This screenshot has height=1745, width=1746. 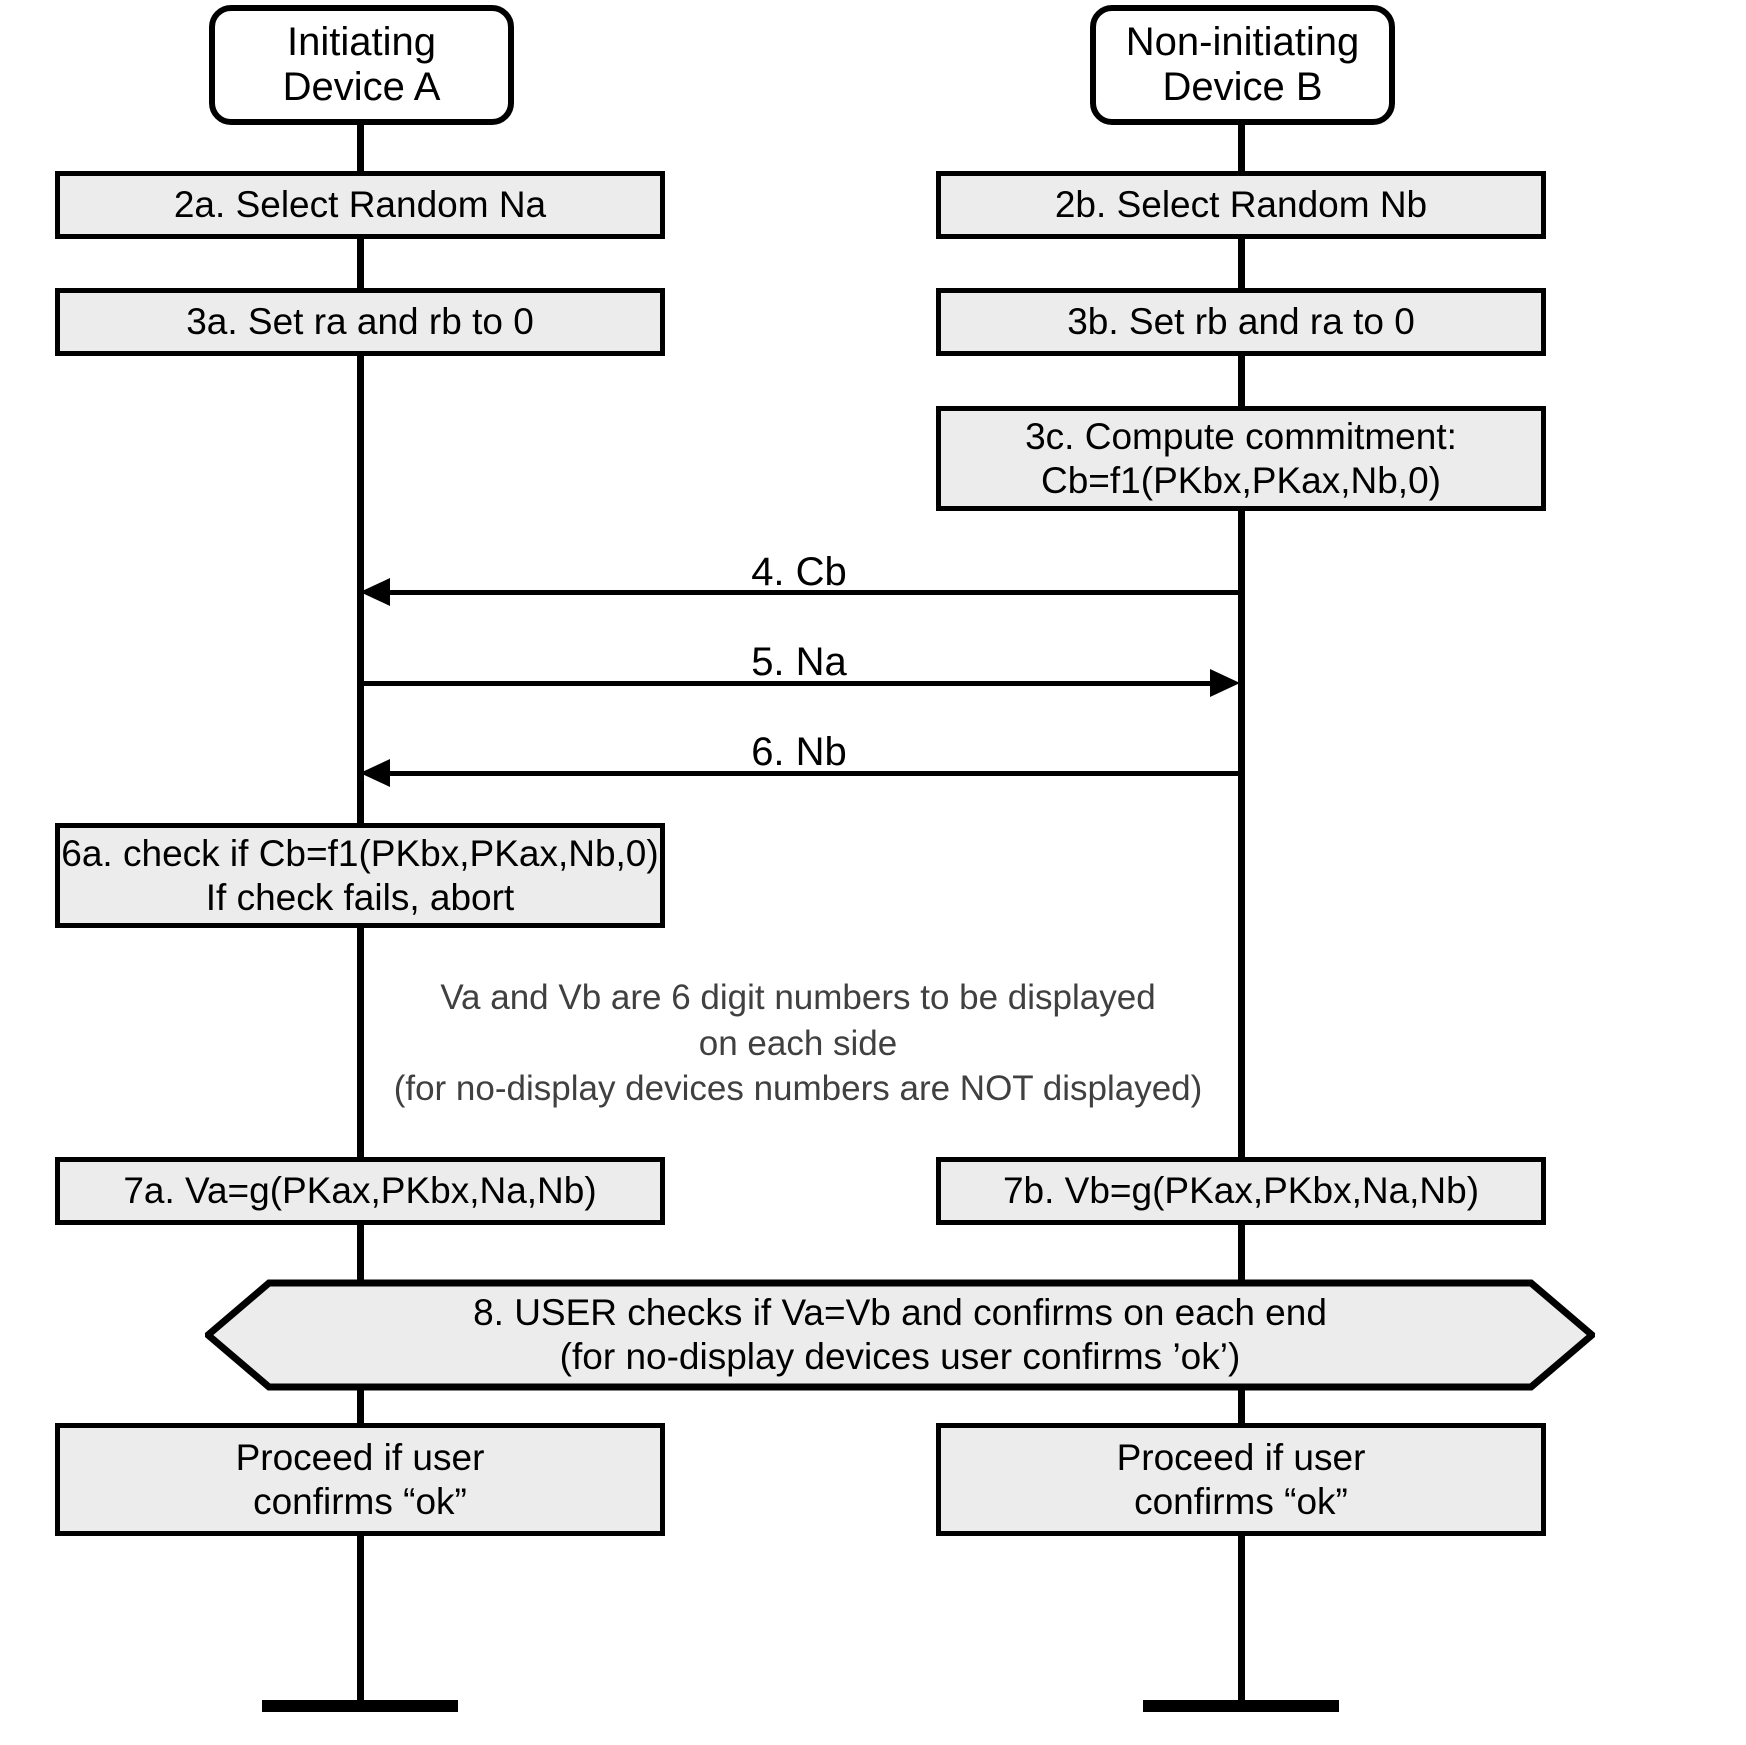 I want to click on message-6-label: 6. Nb, so click(x=799, y=752).